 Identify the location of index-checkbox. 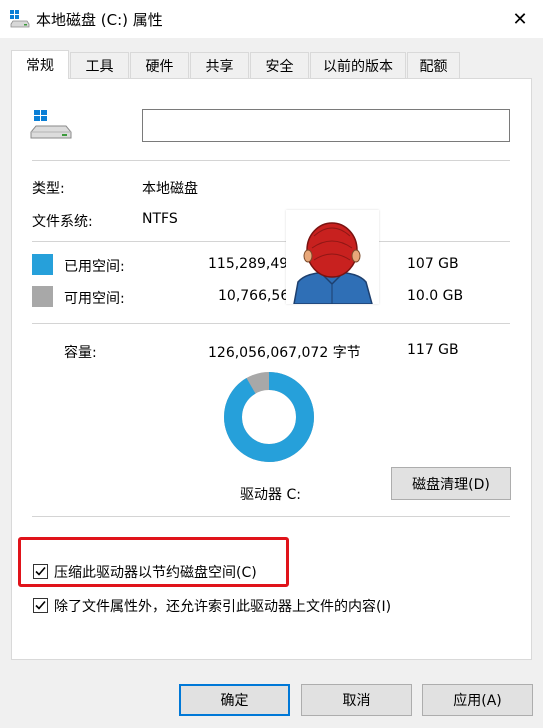
(40, 605).